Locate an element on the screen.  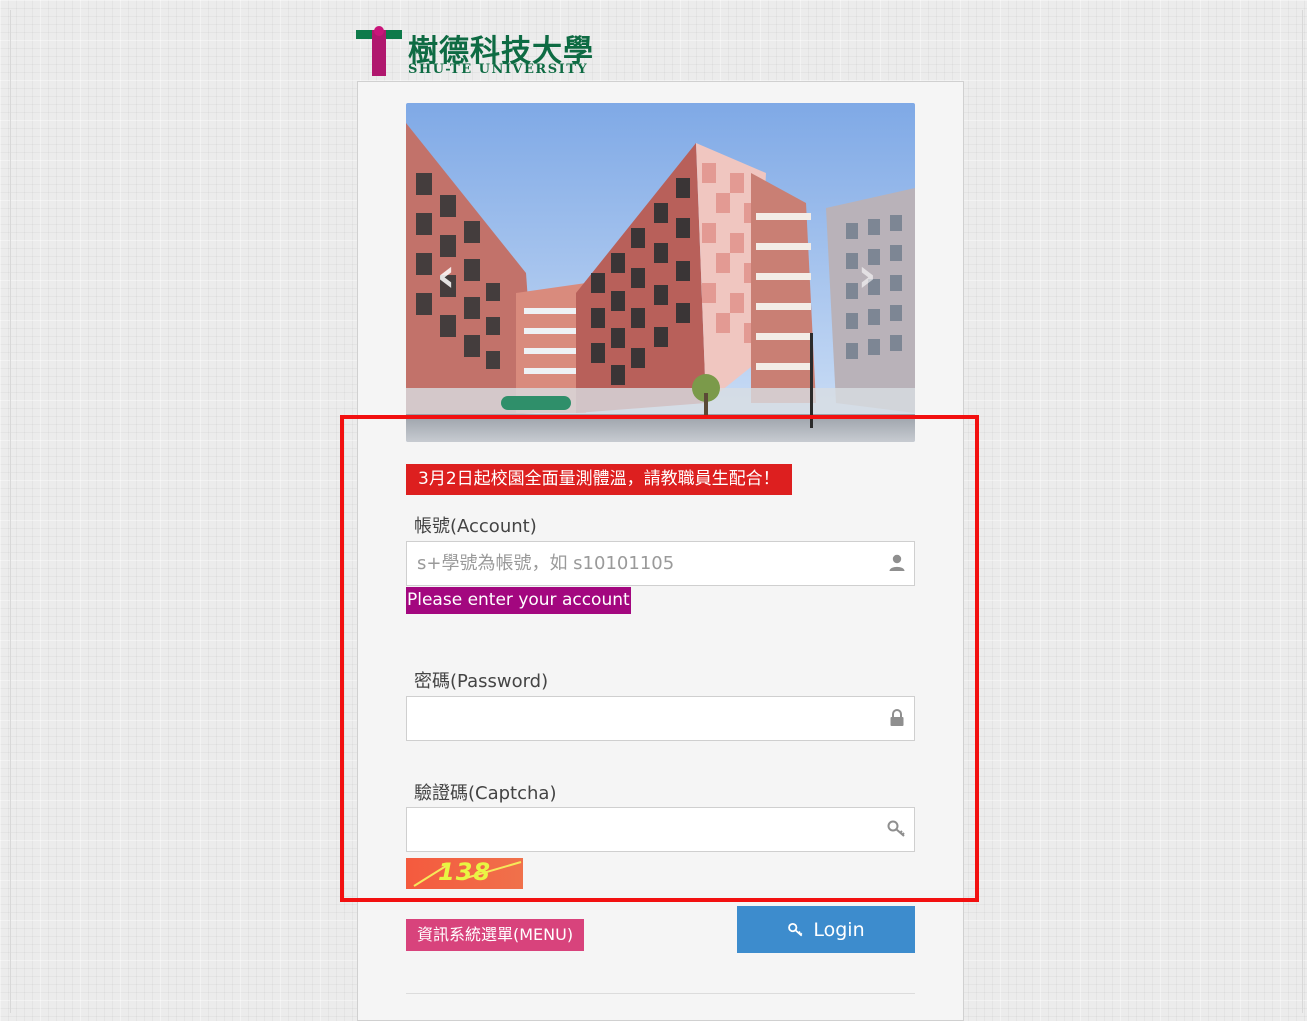
captcha-code-text: 138 is located at coordinates (465, 872).